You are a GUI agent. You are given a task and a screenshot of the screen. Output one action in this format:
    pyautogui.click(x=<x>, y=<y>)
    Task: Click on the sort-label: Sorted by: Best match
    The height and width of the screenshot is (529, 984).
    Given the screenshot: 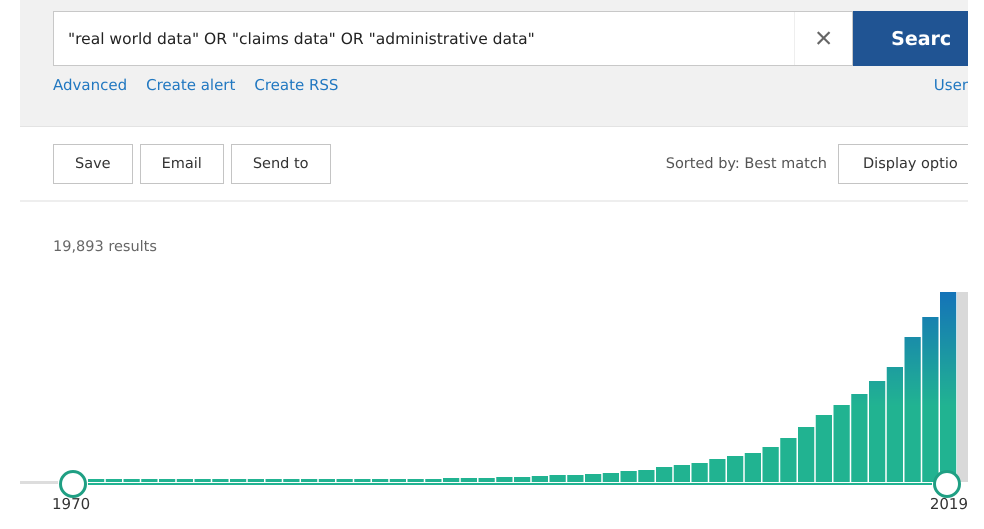 What is the action you would take?
    pyautogui.click(x=746, y=164)
    